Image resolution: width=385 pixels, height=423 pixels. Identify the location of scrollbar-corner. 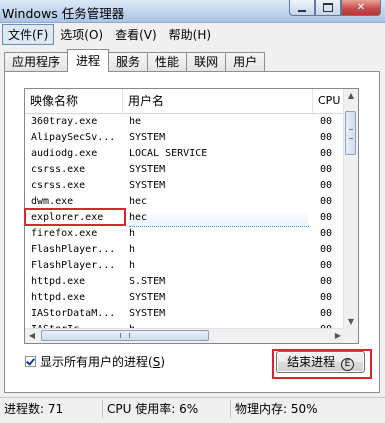
(351, 336).